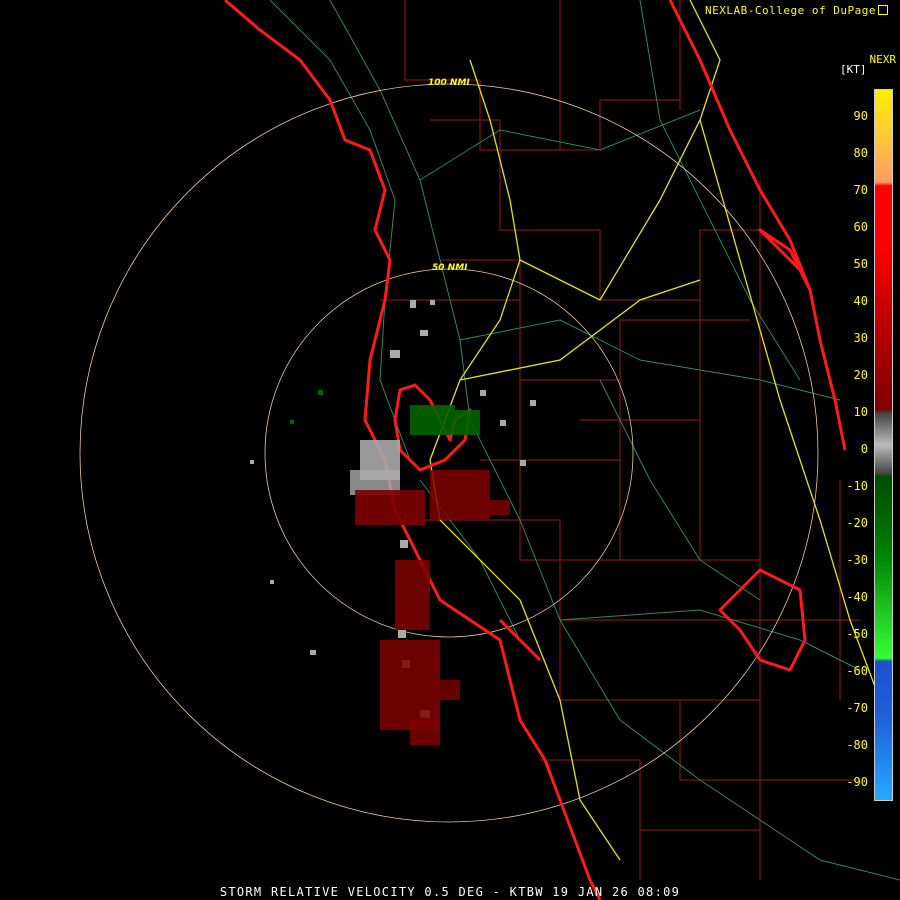 The image size is (900, 900). Describe the element at coordinates (450, 268) in the screenshot. I see `range-ring-label-50: 50 NMI` at that location.